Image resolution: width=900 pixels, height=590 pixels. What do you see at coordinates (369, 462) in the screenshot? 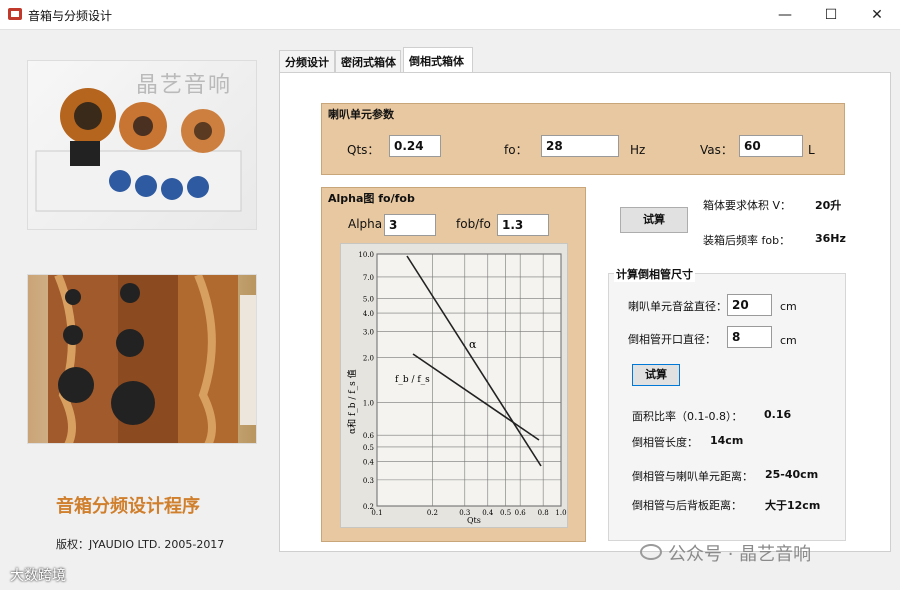
I see `chart-y-tick-label: 0.4` at bounding box center [369, 462].